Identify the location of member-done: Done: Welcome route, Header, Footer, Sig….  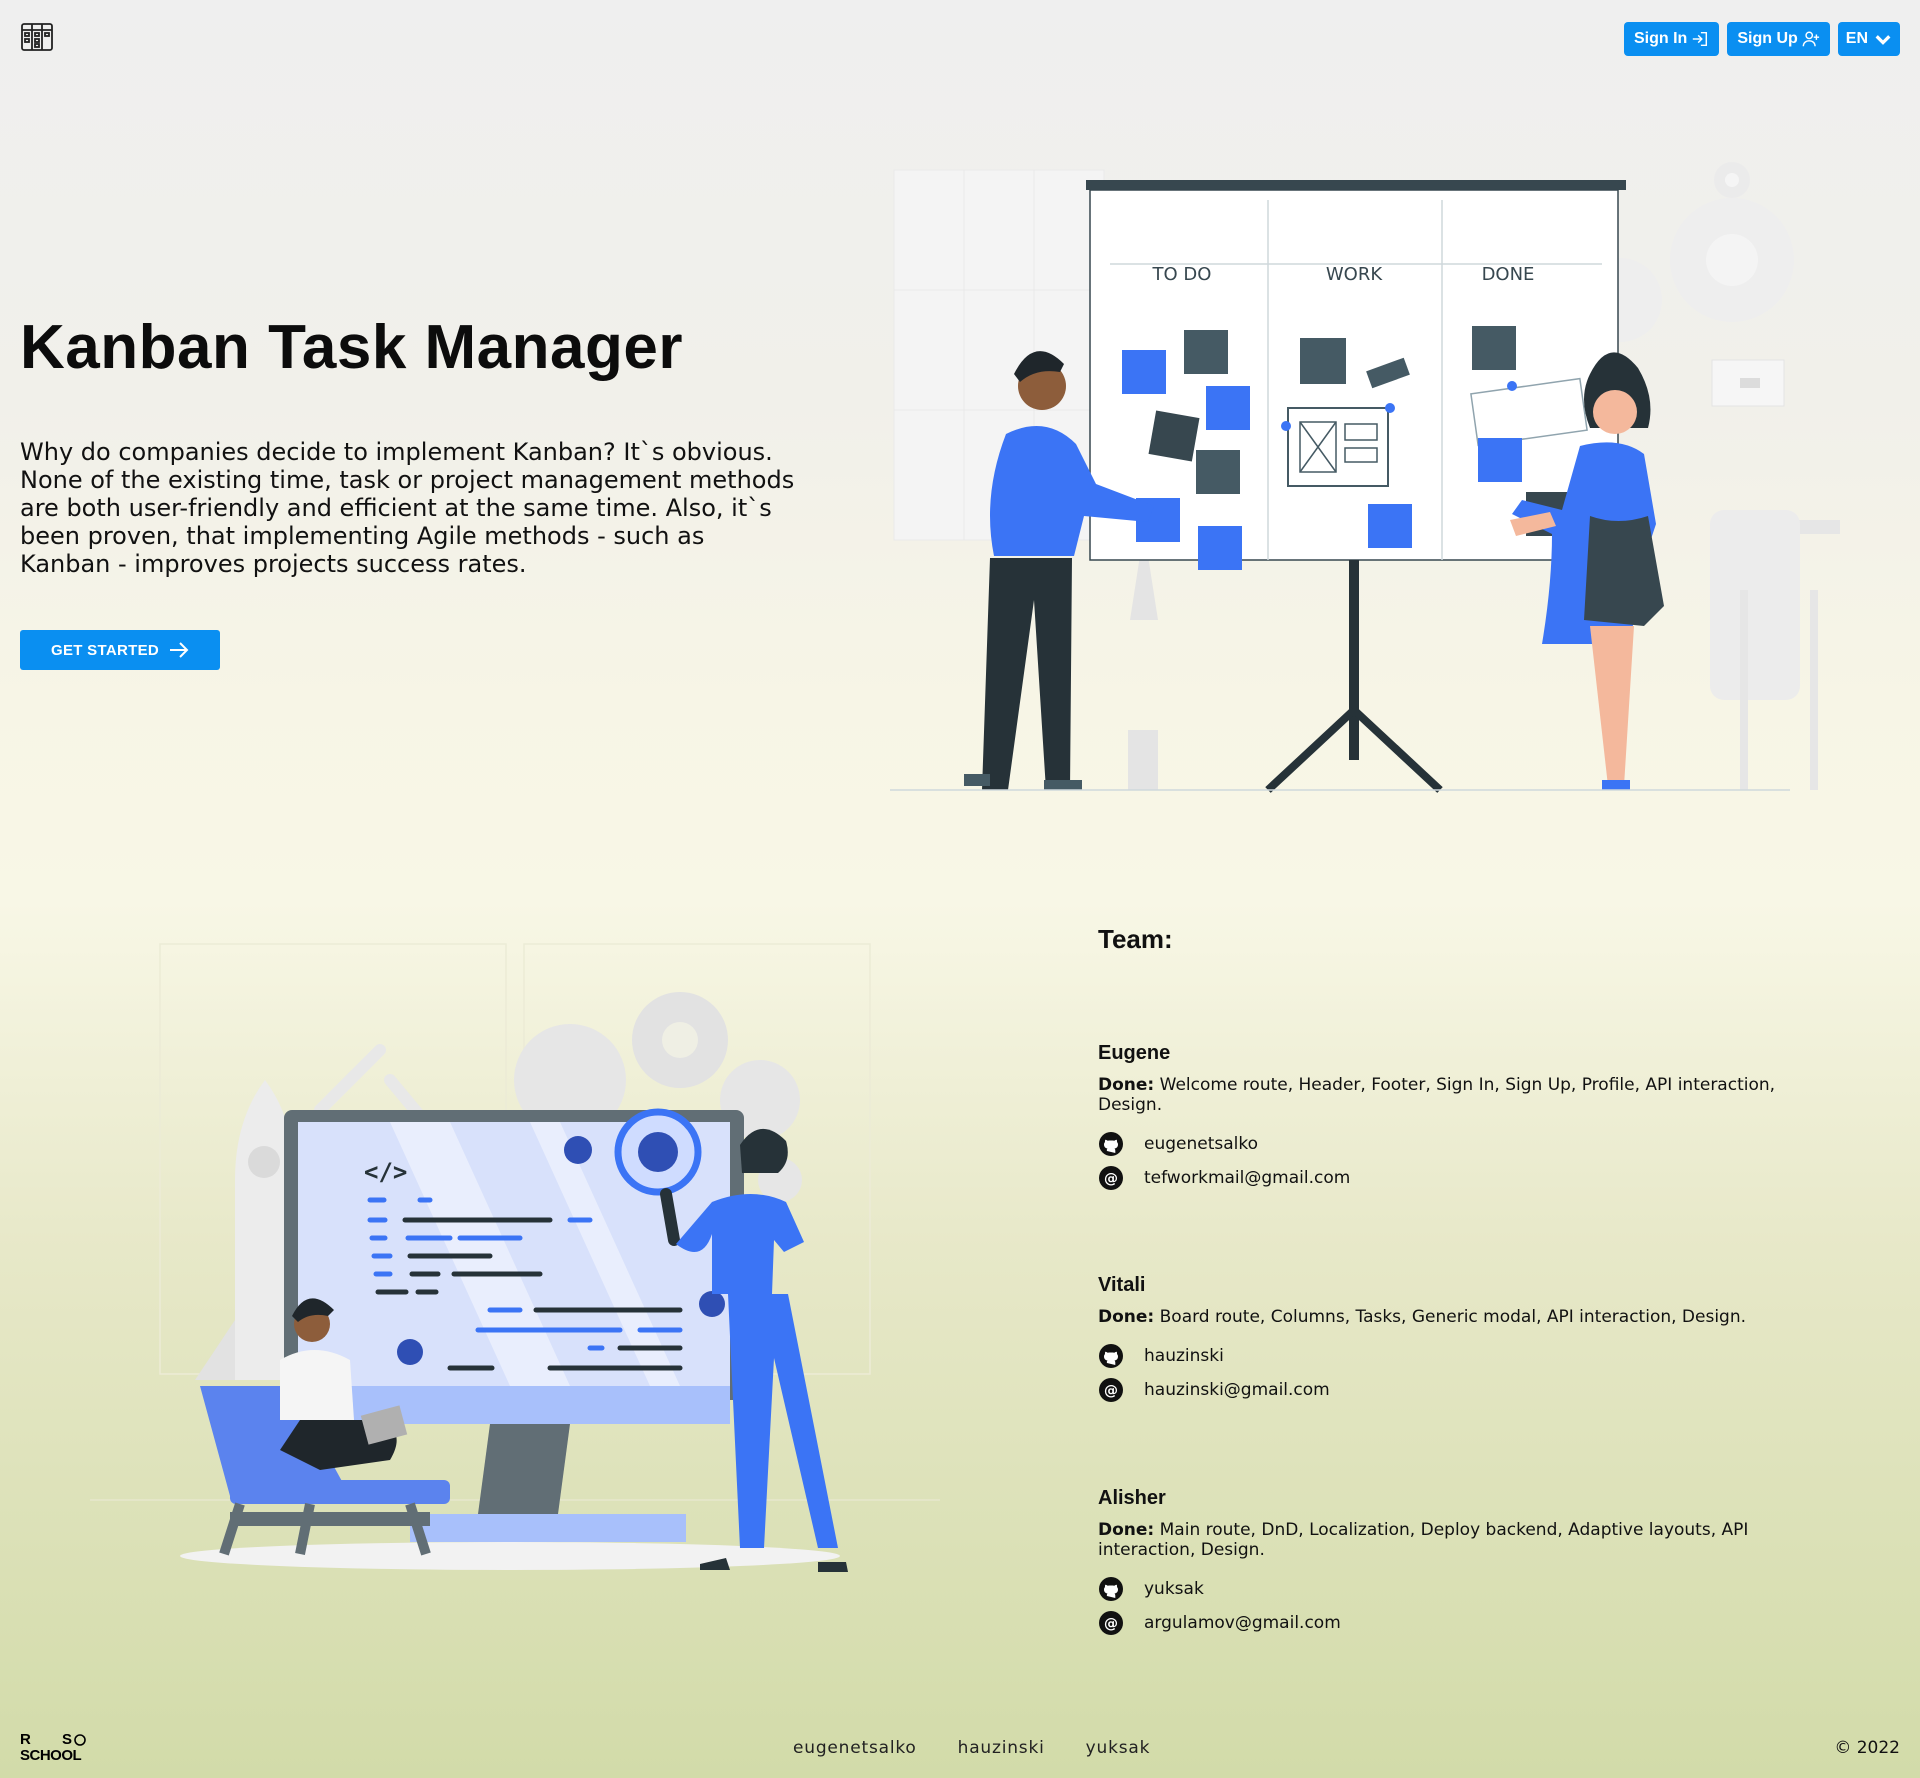
(1458, 1095).